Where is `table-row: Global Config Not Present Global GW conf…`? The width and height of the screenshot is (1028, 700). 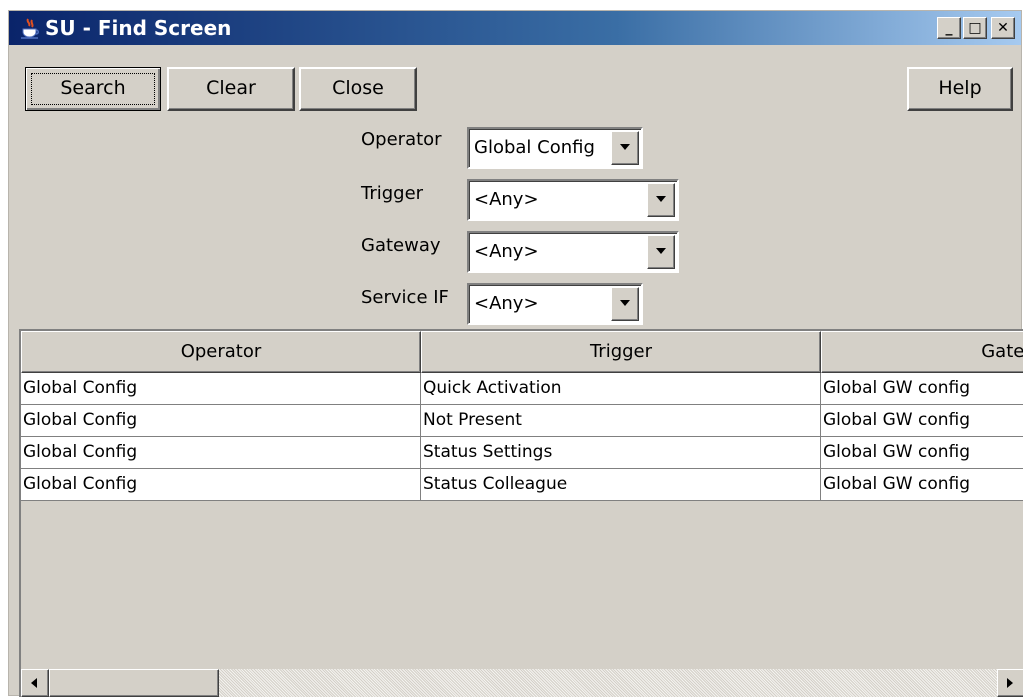
table-row: Global Config Not Present Global GW conf… is located at coordinates (522, 421).